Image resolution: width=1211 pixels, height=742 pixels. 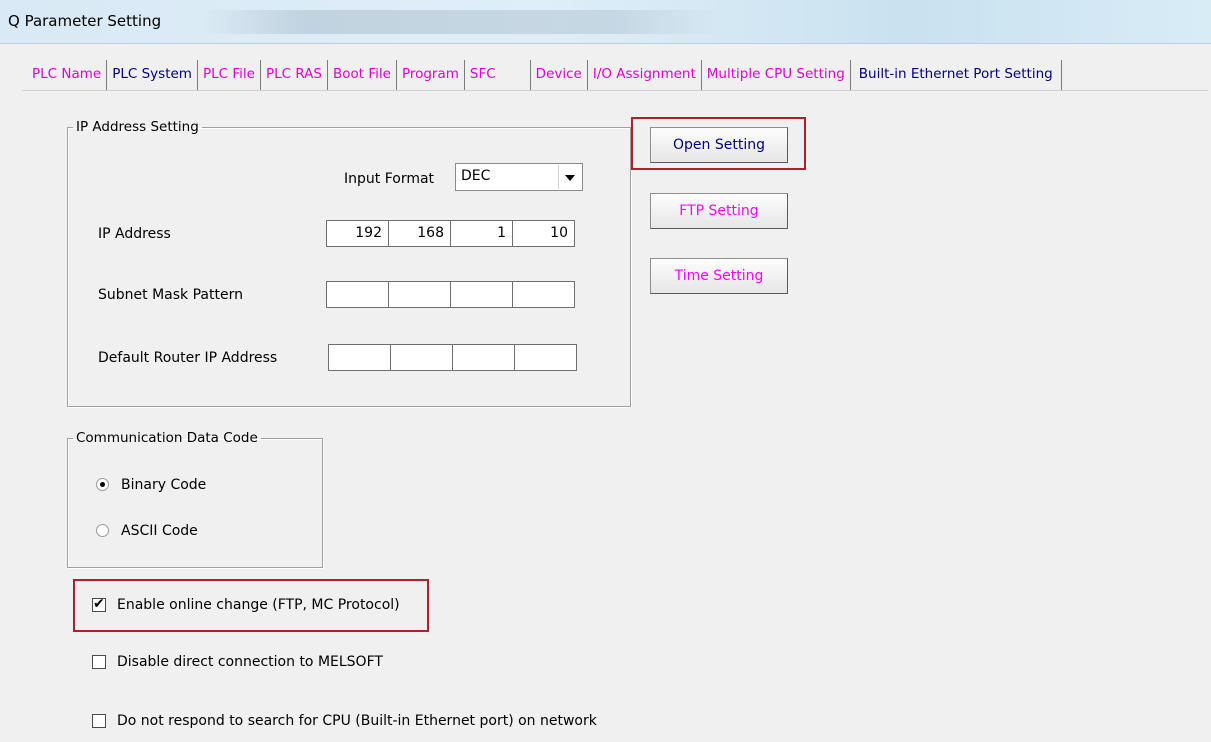 What do you see at coordinates (137, 127) in the screenshot?
I see `ip-address-setting-legend: IP Address Setting` at bounding box center [137, 127].